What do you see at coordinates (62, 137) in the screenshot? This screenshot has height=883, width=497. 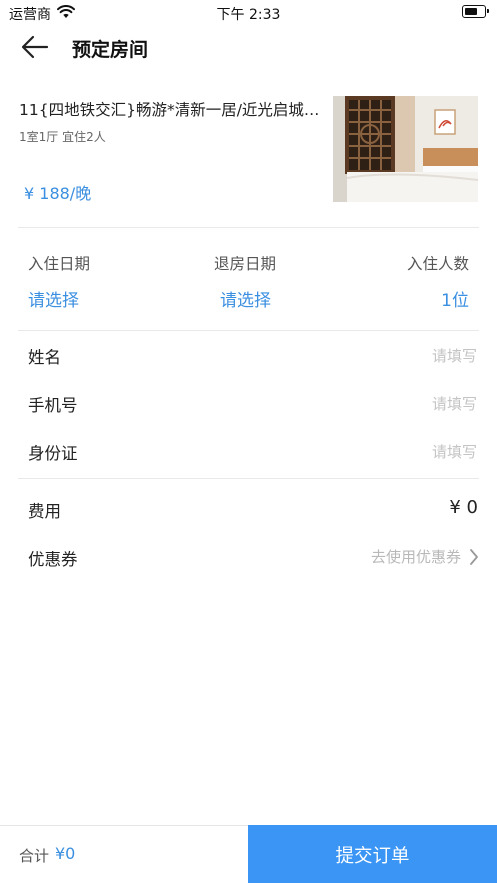 I see `room-meta: 1室1厅 宜住2人` at bounding box center [62, 137].